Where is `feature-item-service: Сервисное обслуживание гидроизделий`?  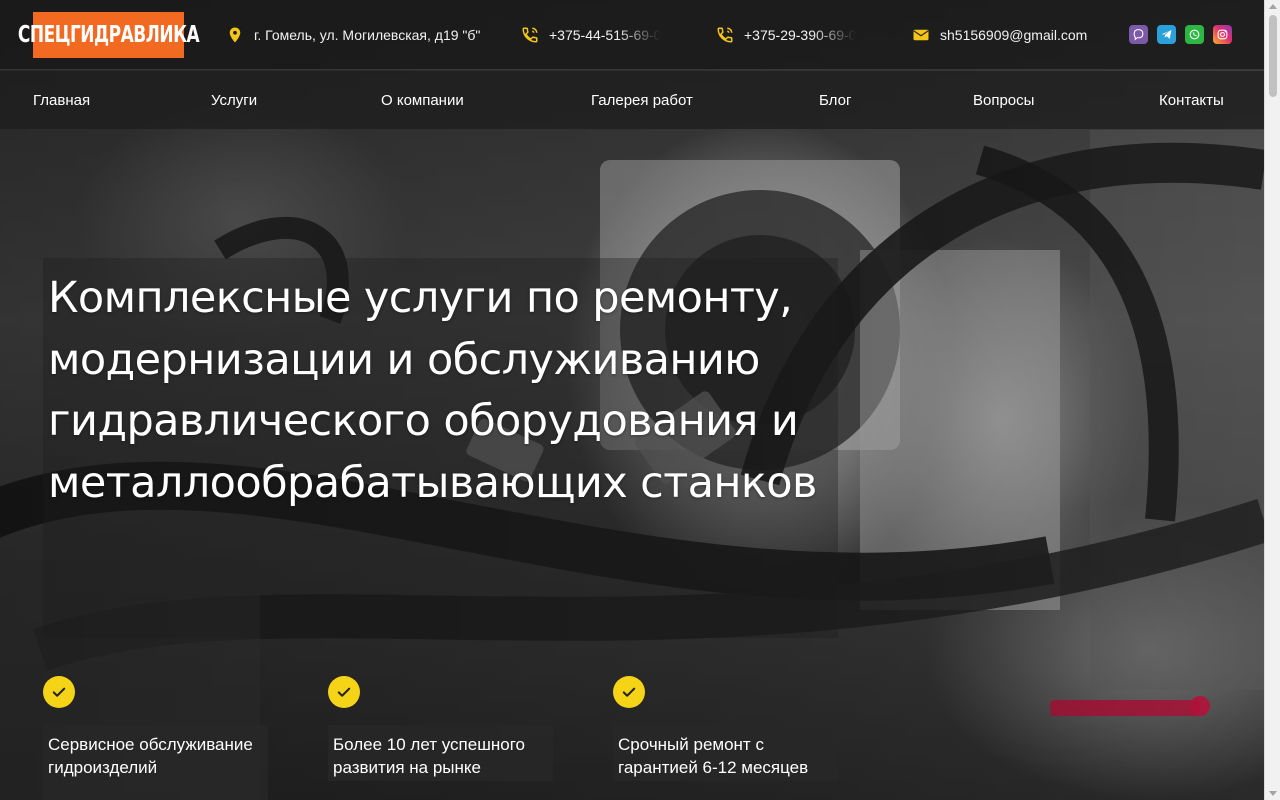
feature-item-service: Сервисное обслуживание гидроизделий is located at coordinates (155, 762).